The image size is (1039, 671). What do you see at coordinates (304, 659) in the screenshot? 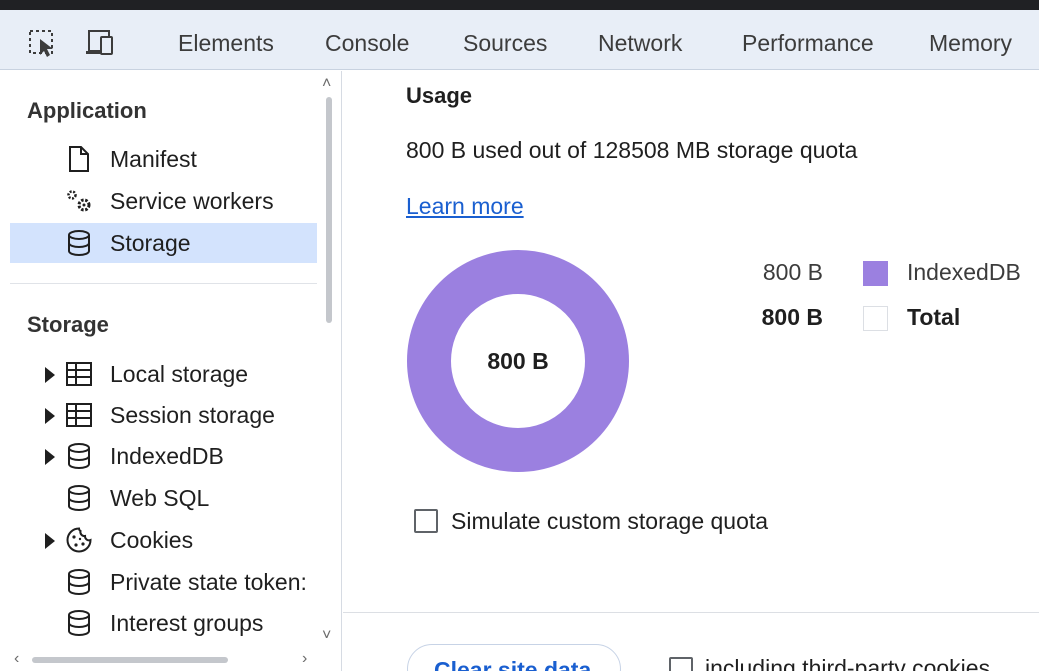
I see `scroll-right-icon: ›` at bounding box center [304, 659].